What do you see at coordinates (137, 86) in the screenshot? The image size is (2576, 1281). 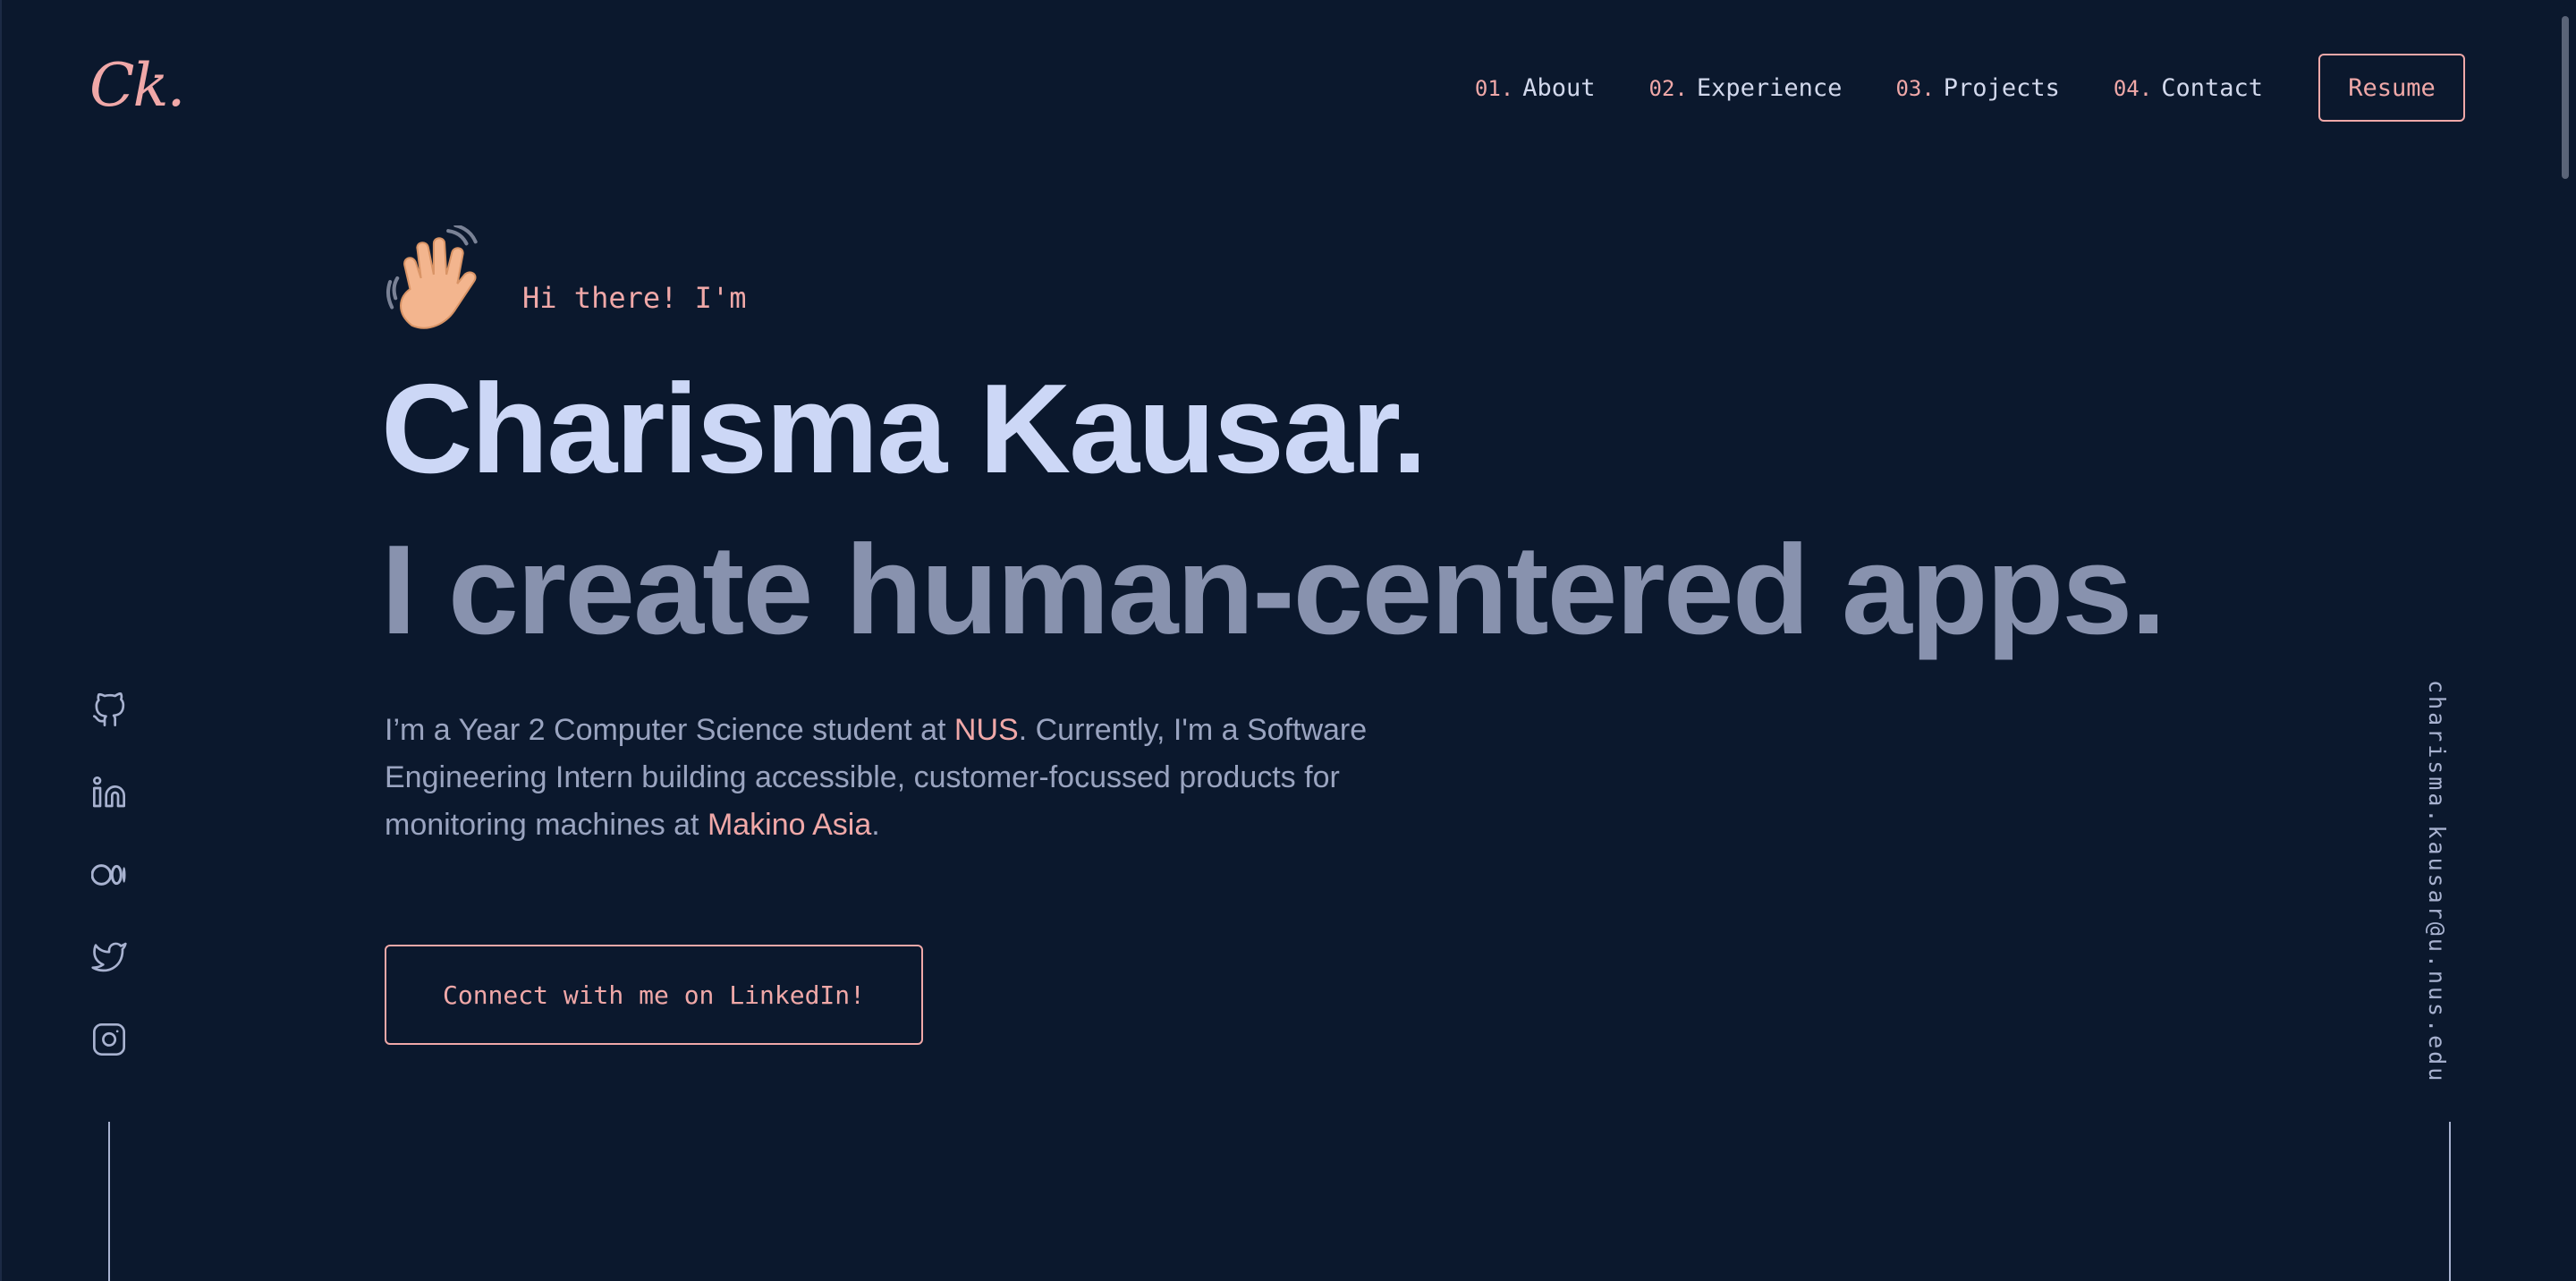 I see `logo: Ck.` at bounding box center [137, 86].